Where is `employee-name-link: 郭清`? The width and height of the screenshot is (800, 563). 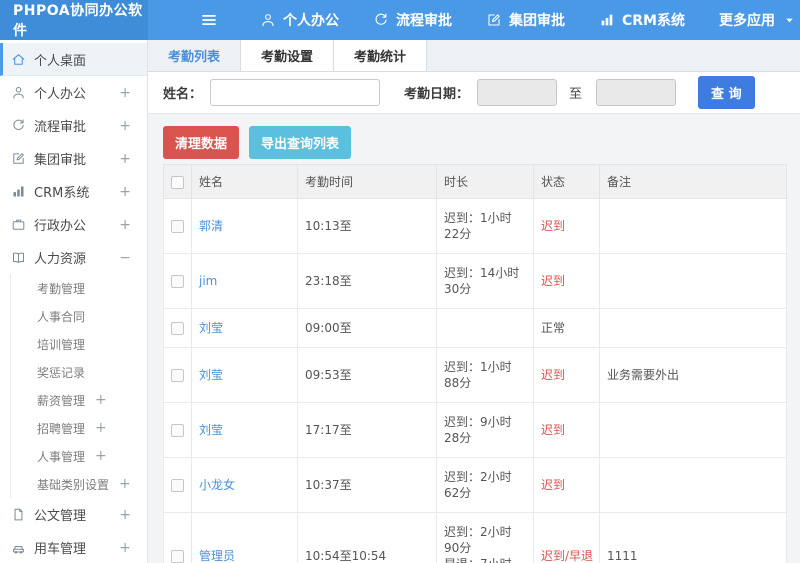 employee-name-link: 郭清 is located at coordinates (211, 226).